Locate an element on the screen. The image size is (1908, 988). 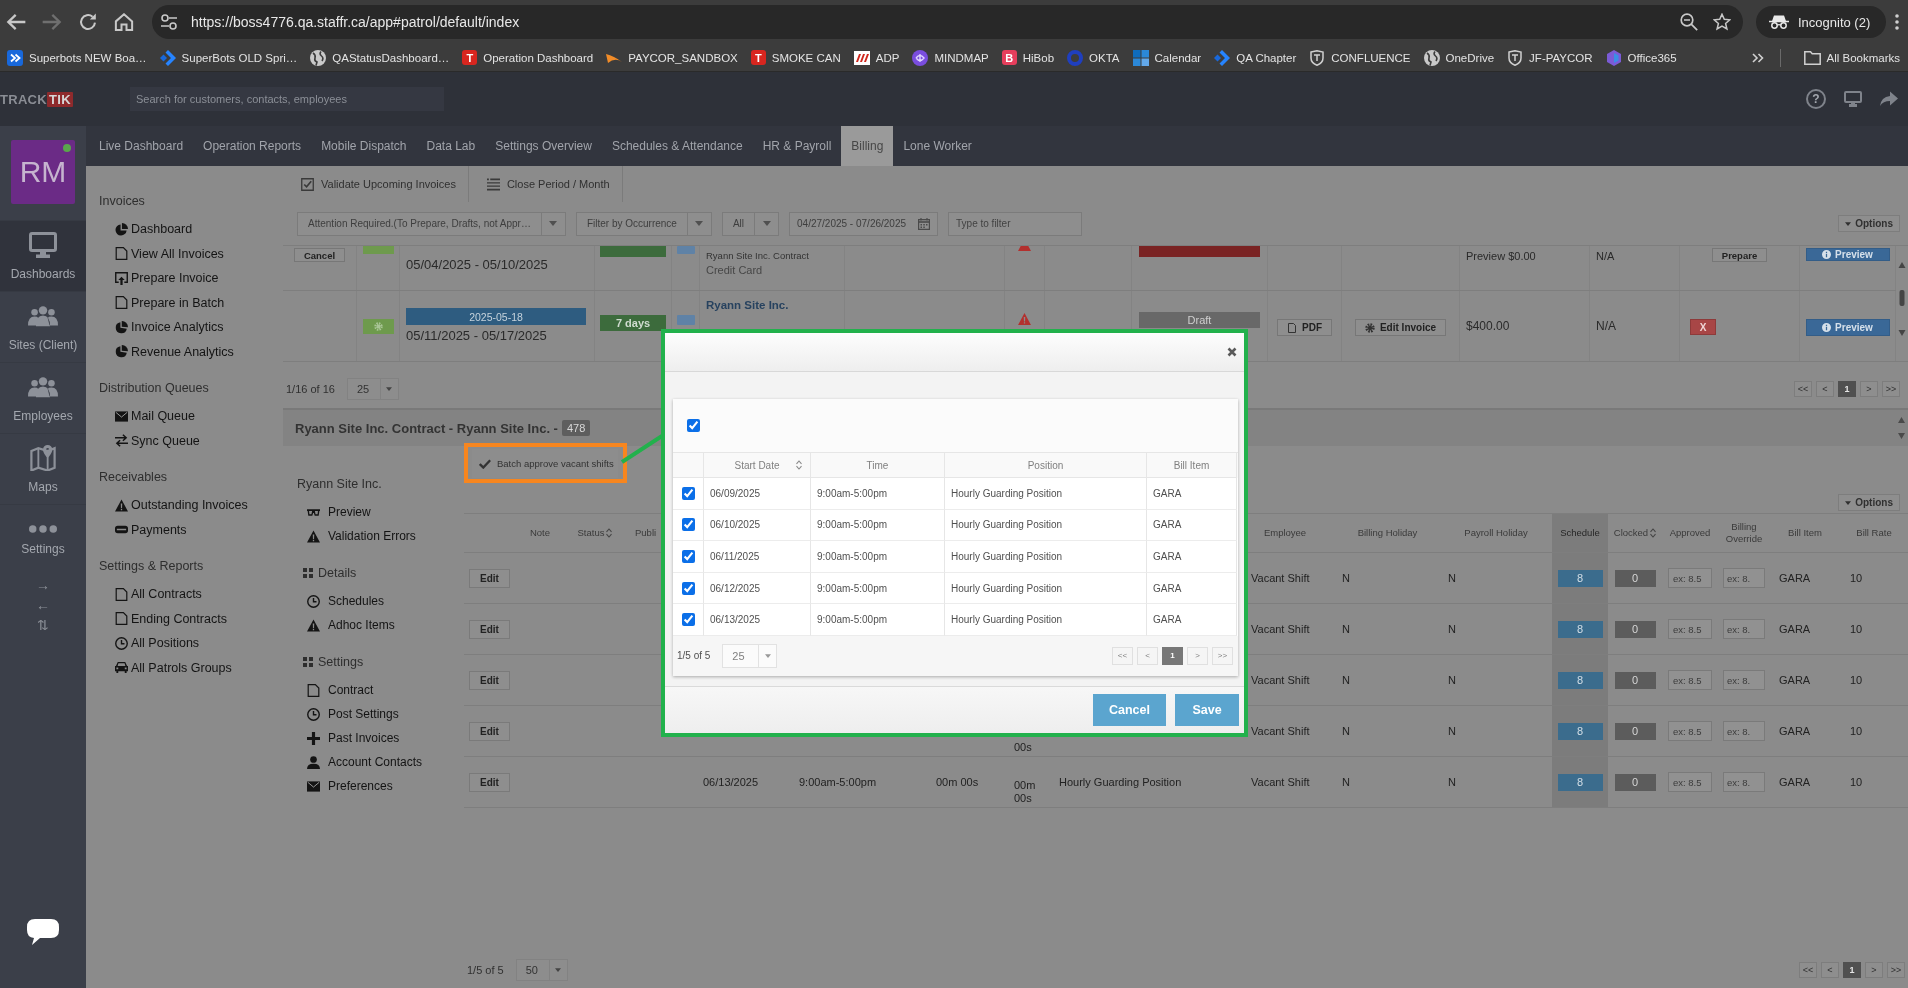
menu-link: Prepare in Batch is located at coordinates (191, 302).